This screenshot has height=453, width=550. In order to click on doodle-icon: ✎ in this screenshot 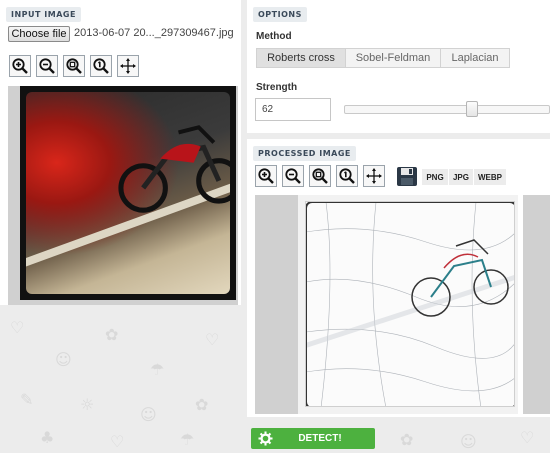, I will do `click(27, 399)`.